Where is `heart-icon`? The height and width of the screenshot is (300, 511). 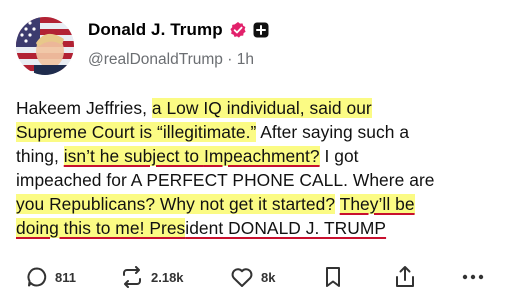
heart-icon is located at coordinates (242, 277).